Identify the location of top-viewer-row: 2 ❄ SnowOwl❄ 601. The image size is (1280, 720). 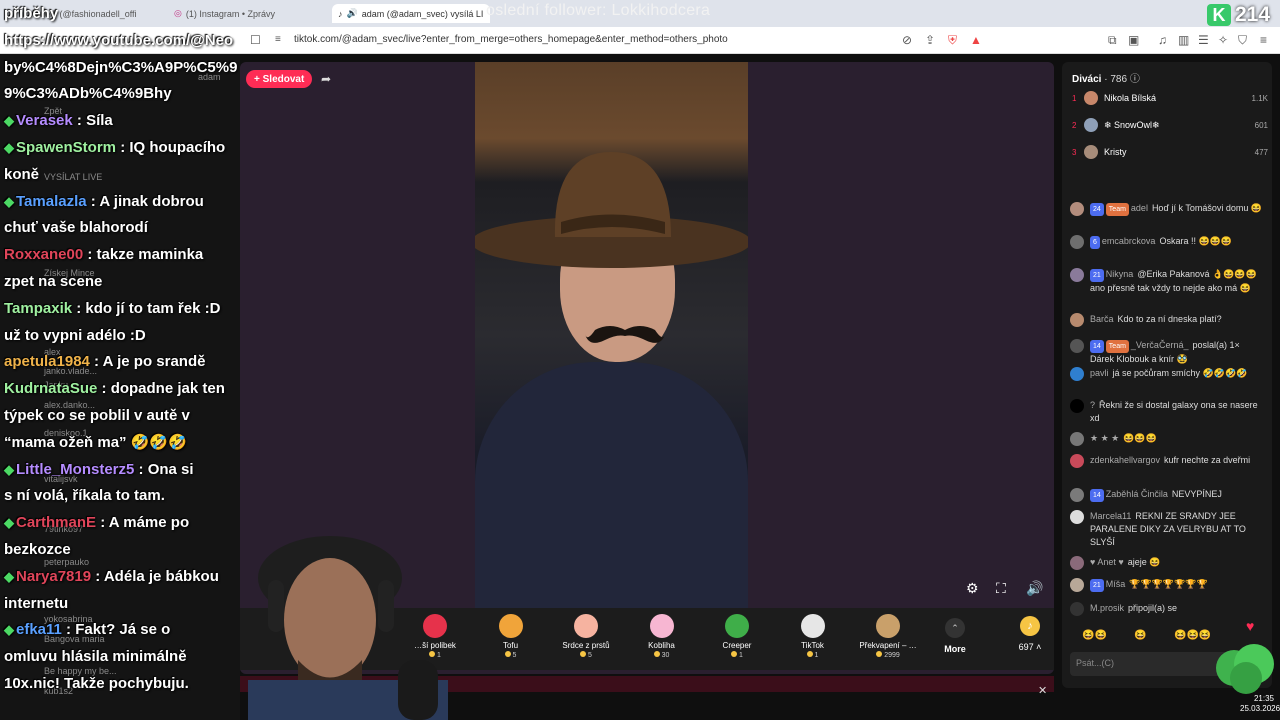
(1170, 125).